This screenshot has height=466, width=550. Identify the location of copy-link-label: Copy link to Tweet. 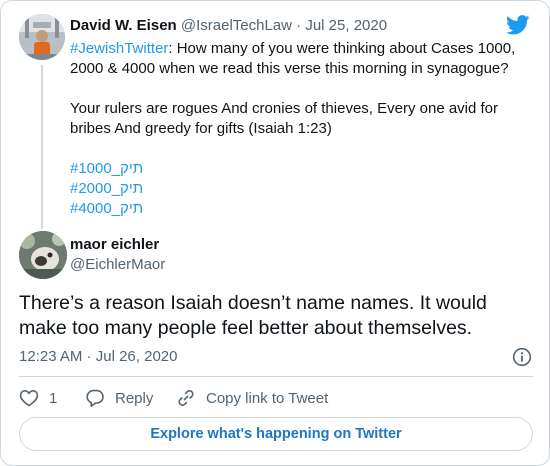
(267, 398).